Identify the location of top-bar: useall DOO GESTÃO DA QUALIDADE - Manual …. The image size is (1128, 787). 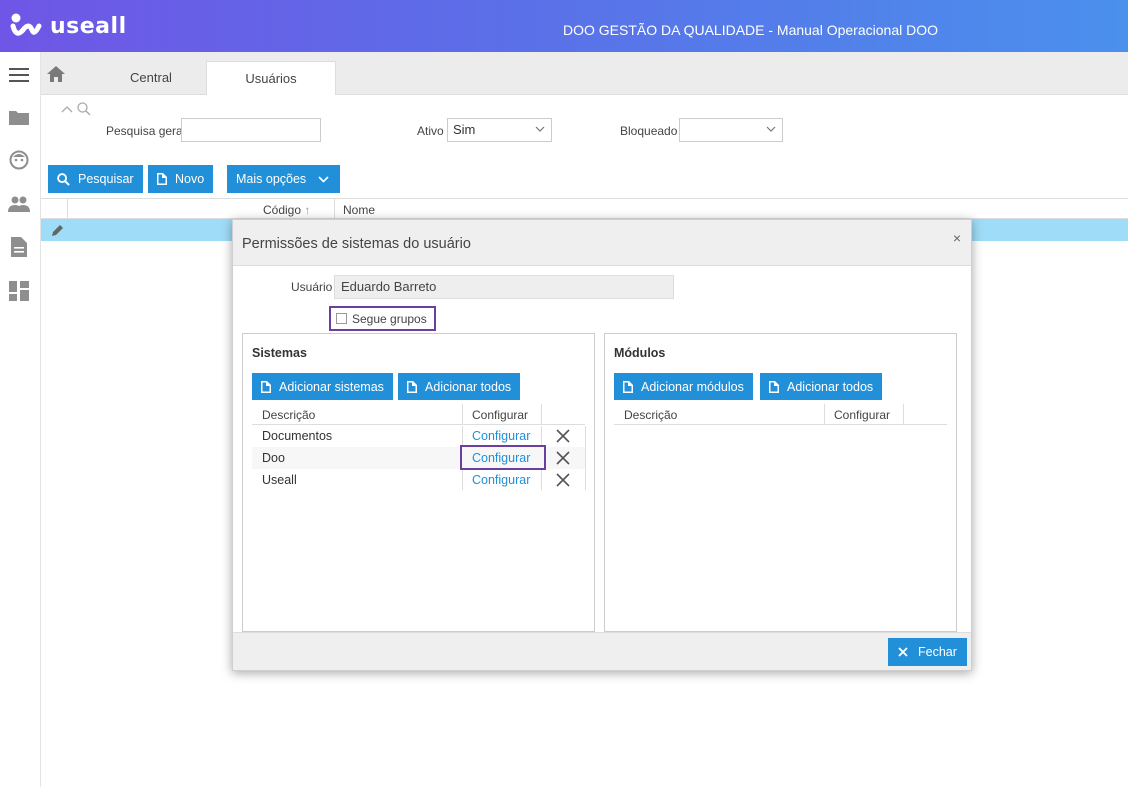
(564, 26).